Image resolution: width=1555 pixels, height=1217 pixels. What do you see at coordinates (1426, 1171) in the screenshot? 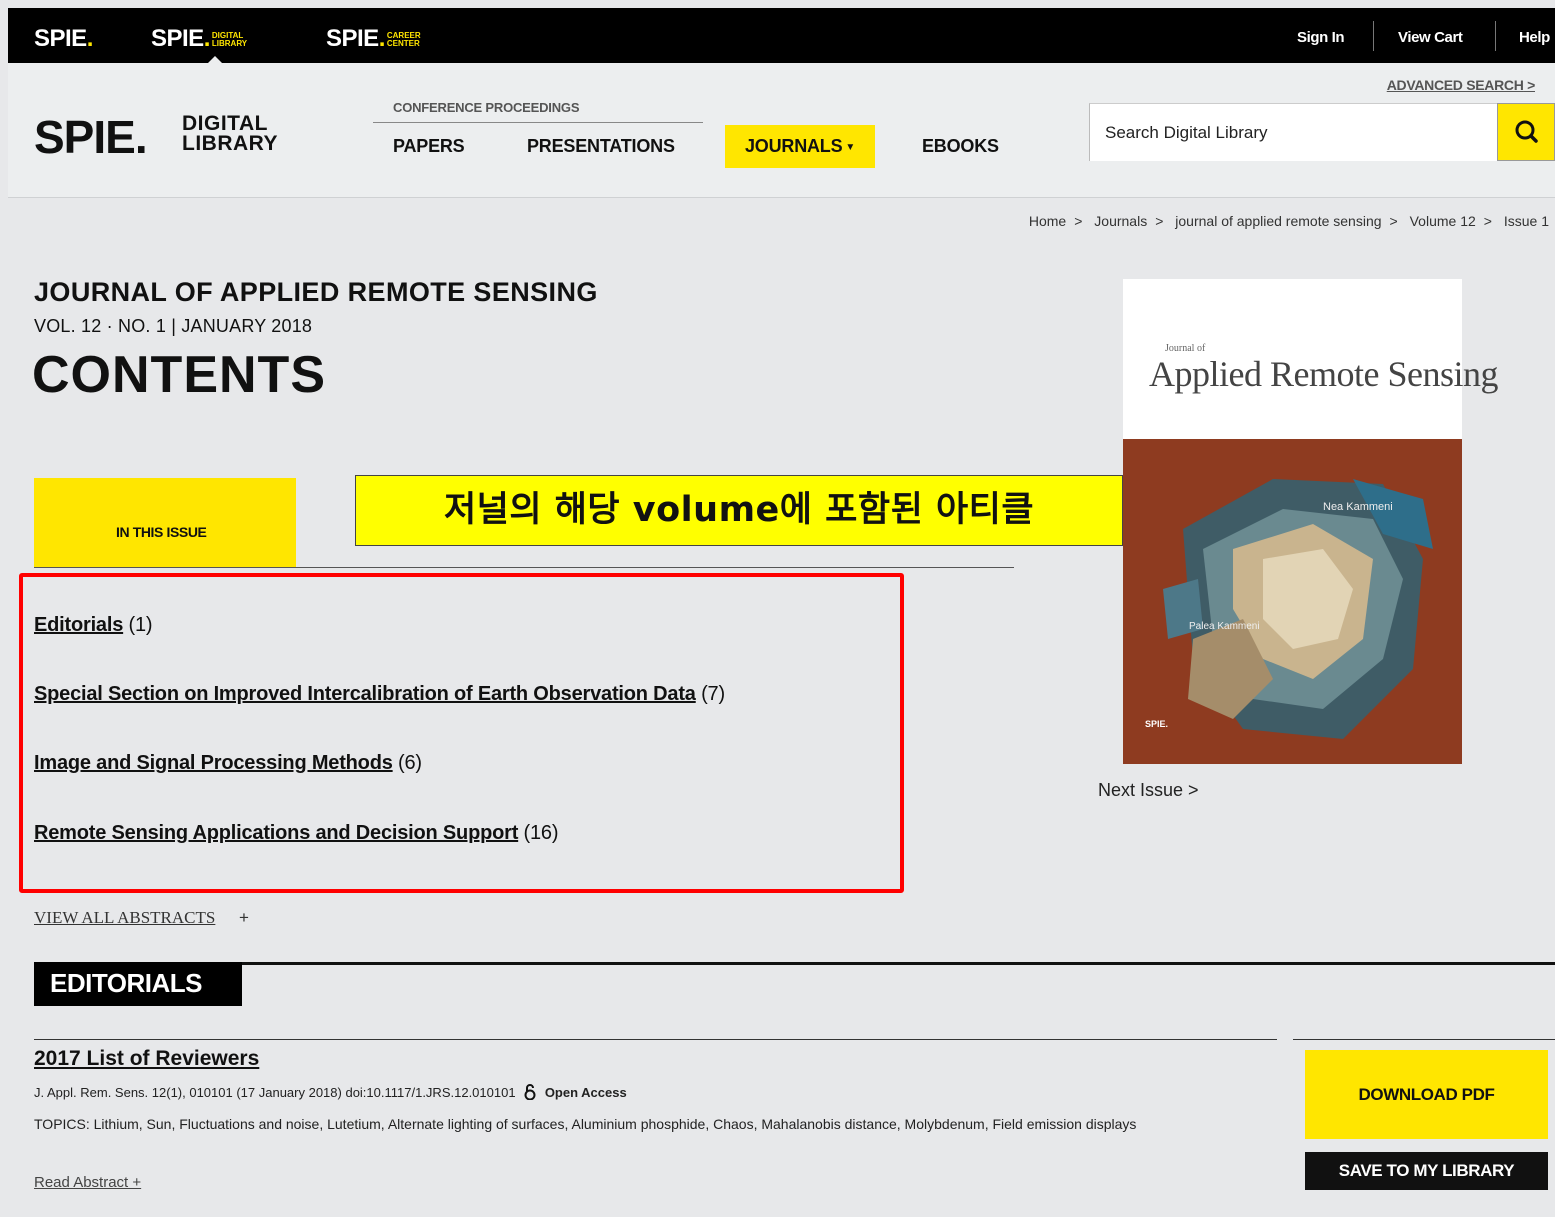
I see `save-to-library-button: SAVE TO MY LIBRARY` at bounding box center [1426, 1171].